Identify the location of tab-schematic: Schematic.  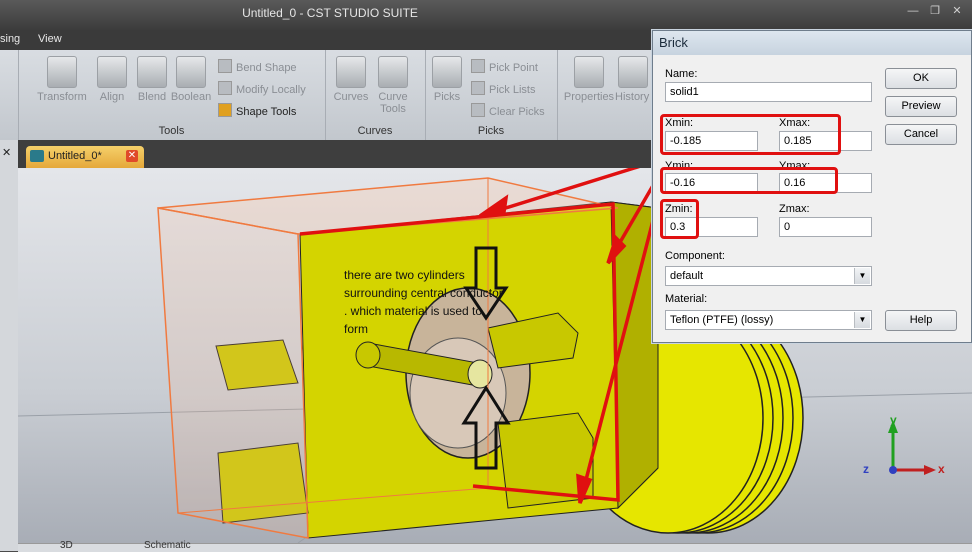
(167, 545).